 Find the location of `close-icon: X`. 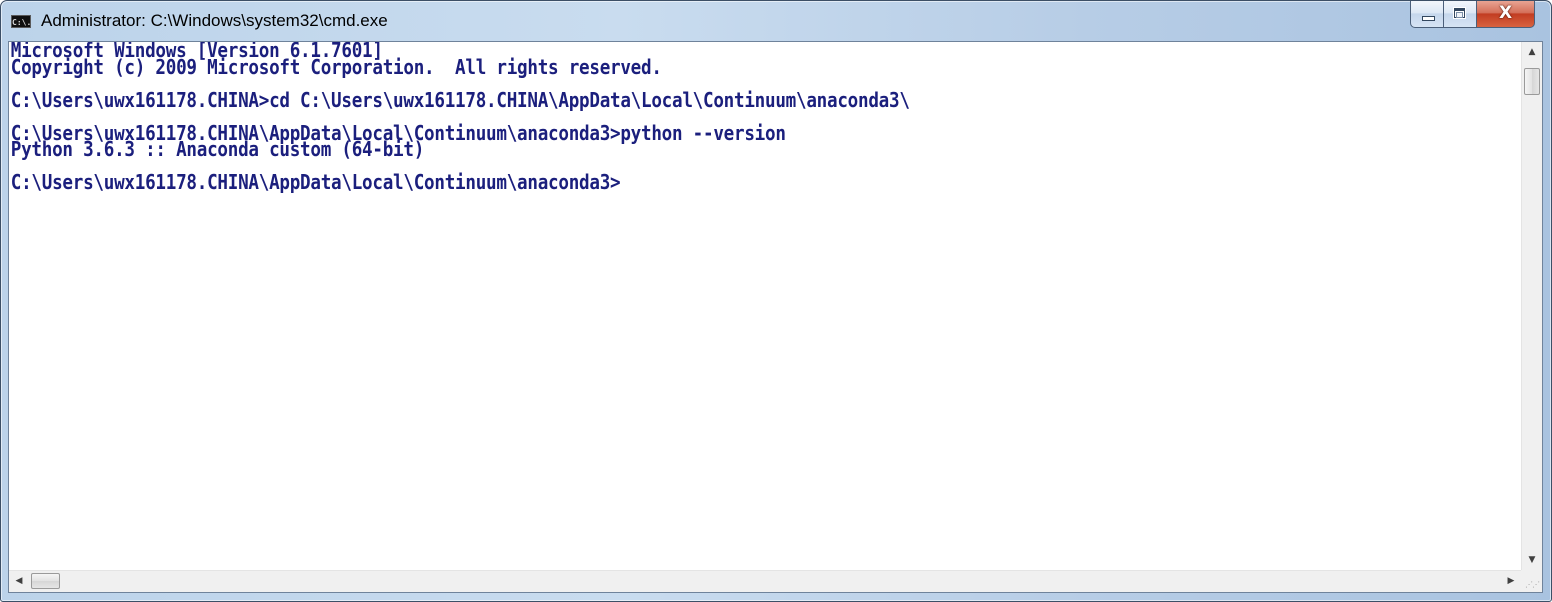

close-icon: X is located at coordinates (1505, 13).